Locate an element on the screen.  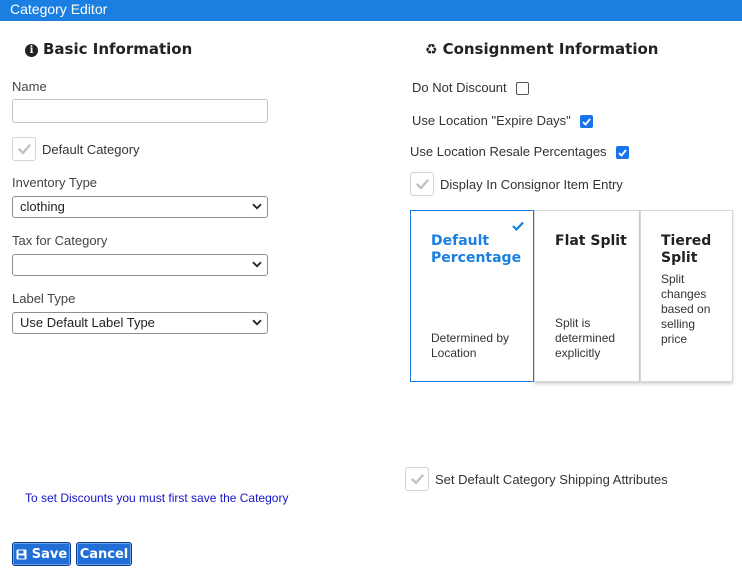
name-input is located at coordinates (140, 111).